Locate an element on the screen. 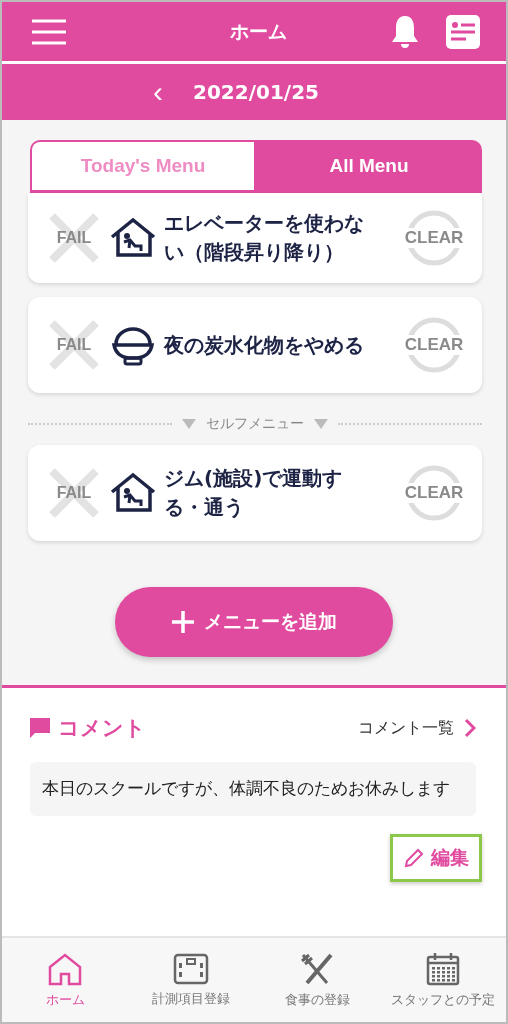 The width and height of the screenshot is (508, 1024). pencil-icon is located at coordinates (414, 858).